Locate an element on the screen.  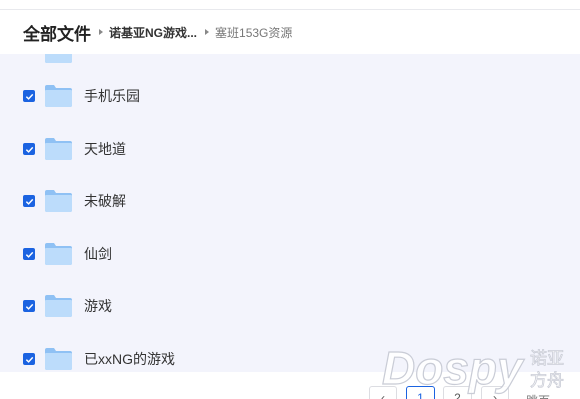
list-item: 仙剑 is located at coordinates (290, 254).